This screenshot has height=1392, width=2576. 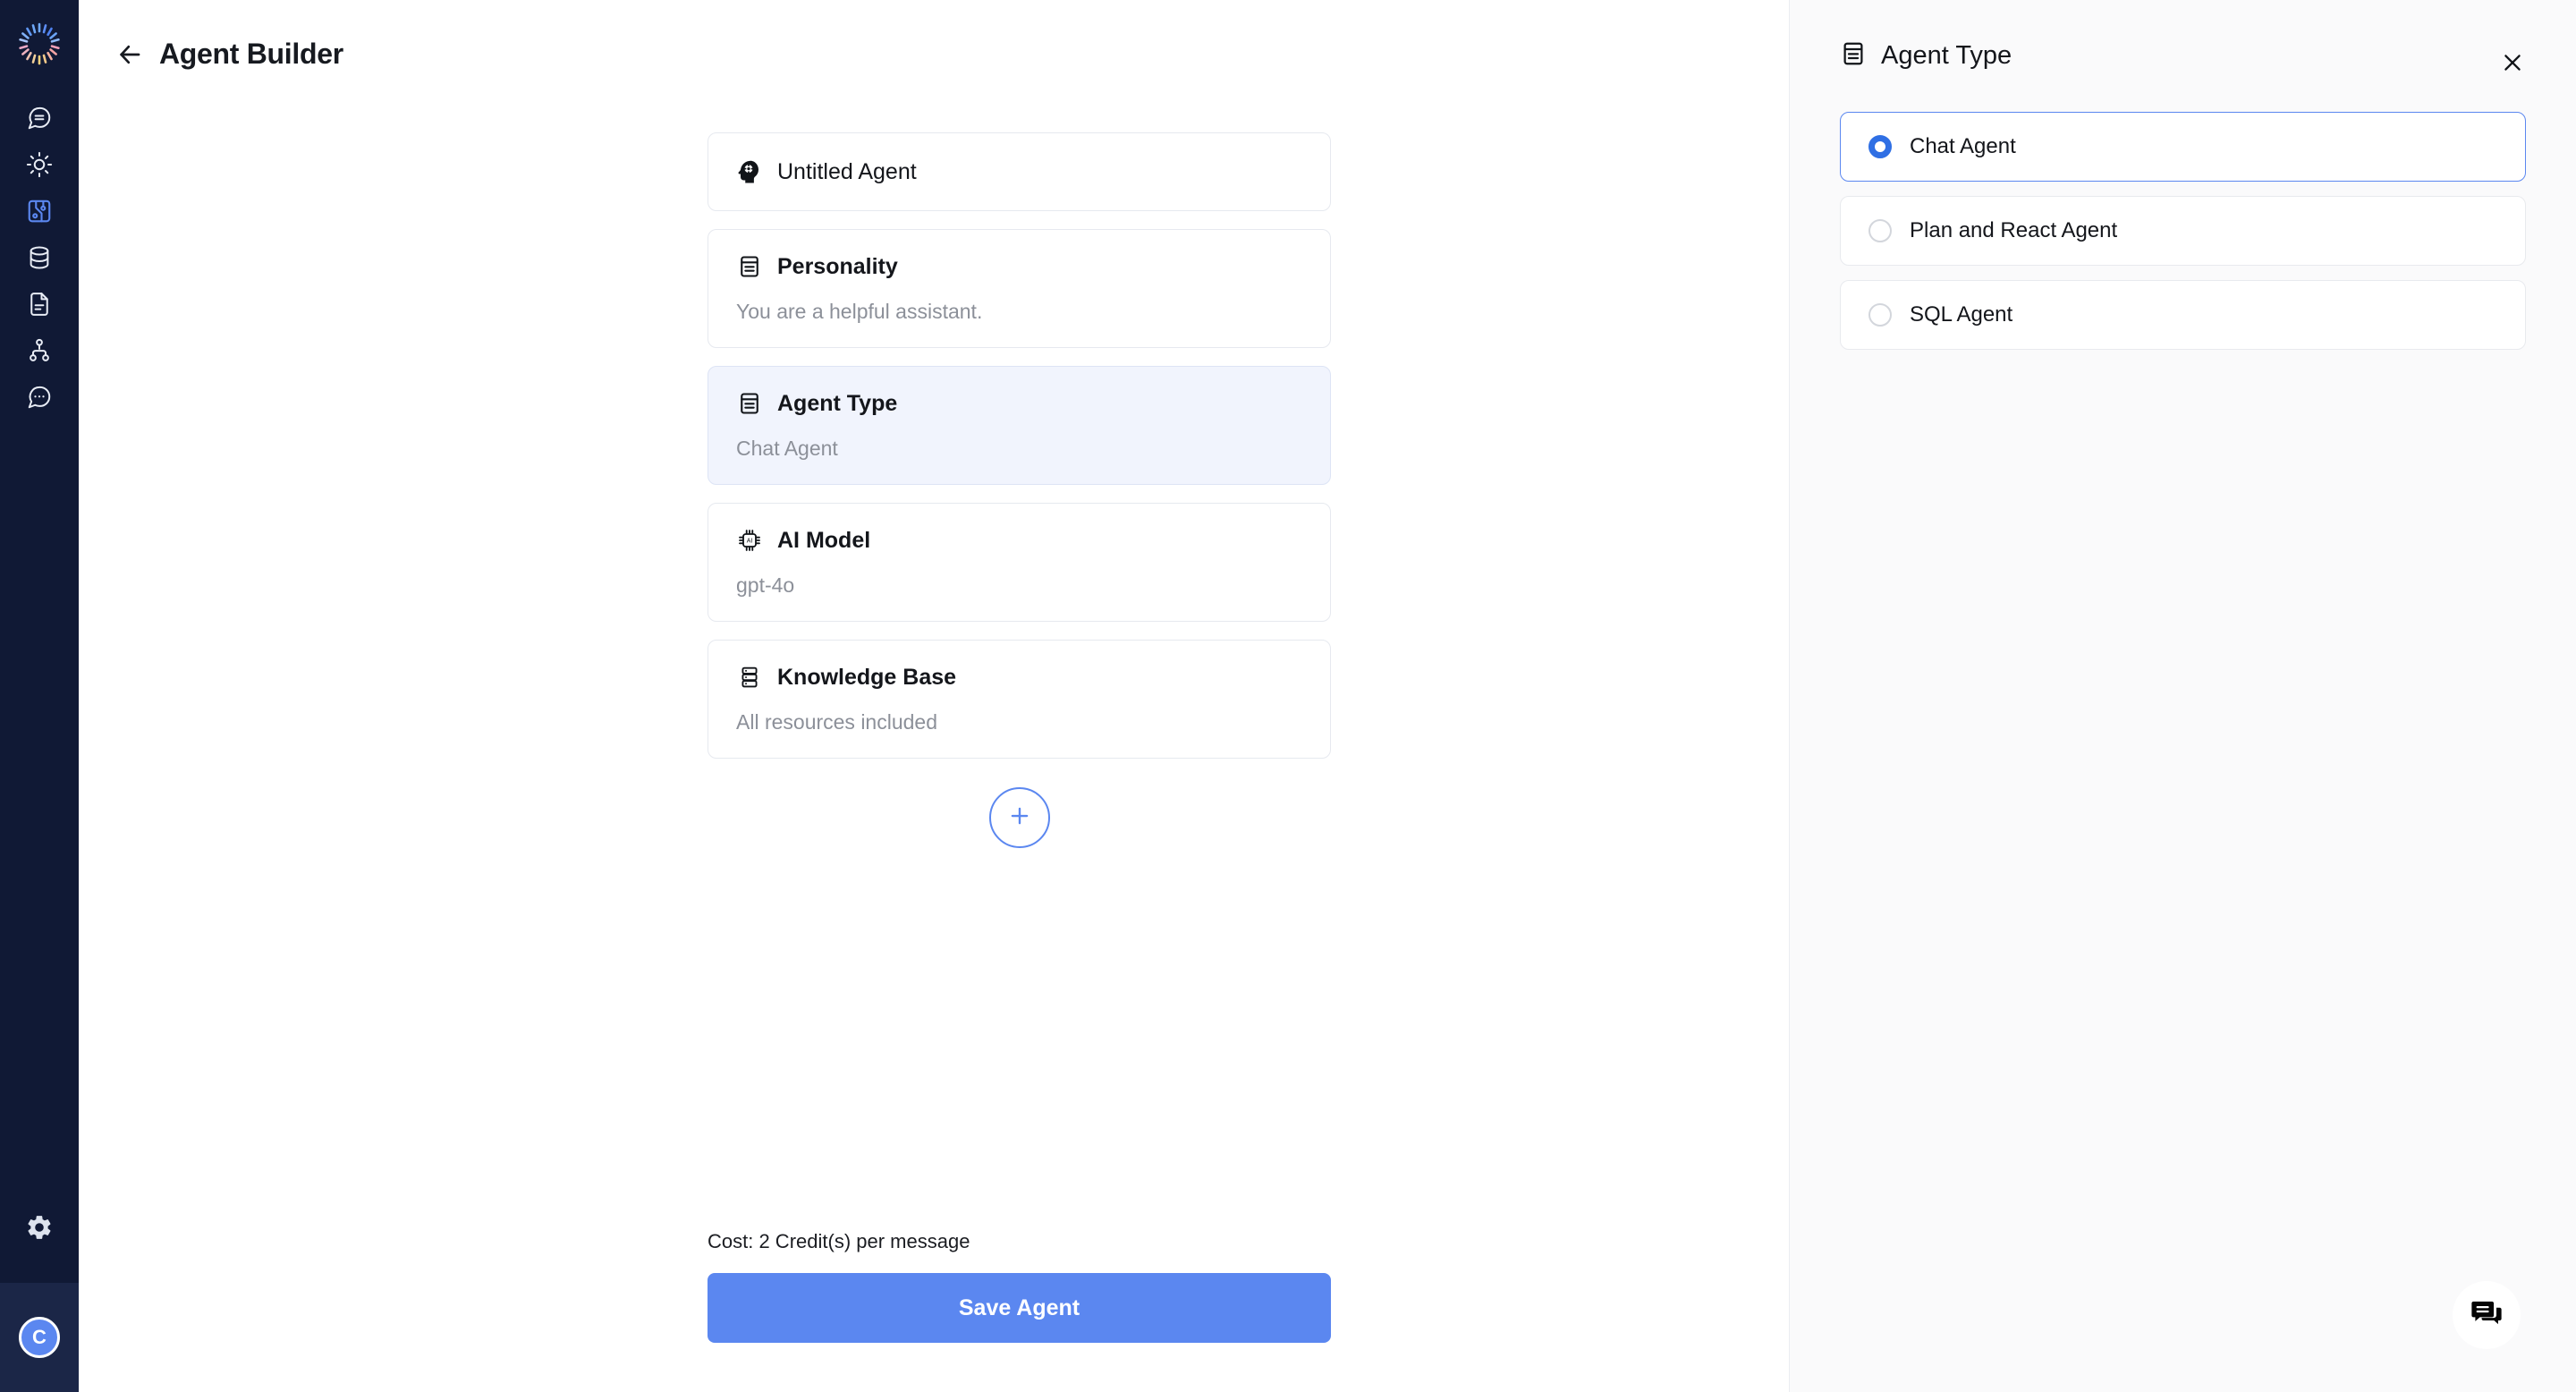 I want to click on option-label: Chat Agent, so click(x=1963, y=146).